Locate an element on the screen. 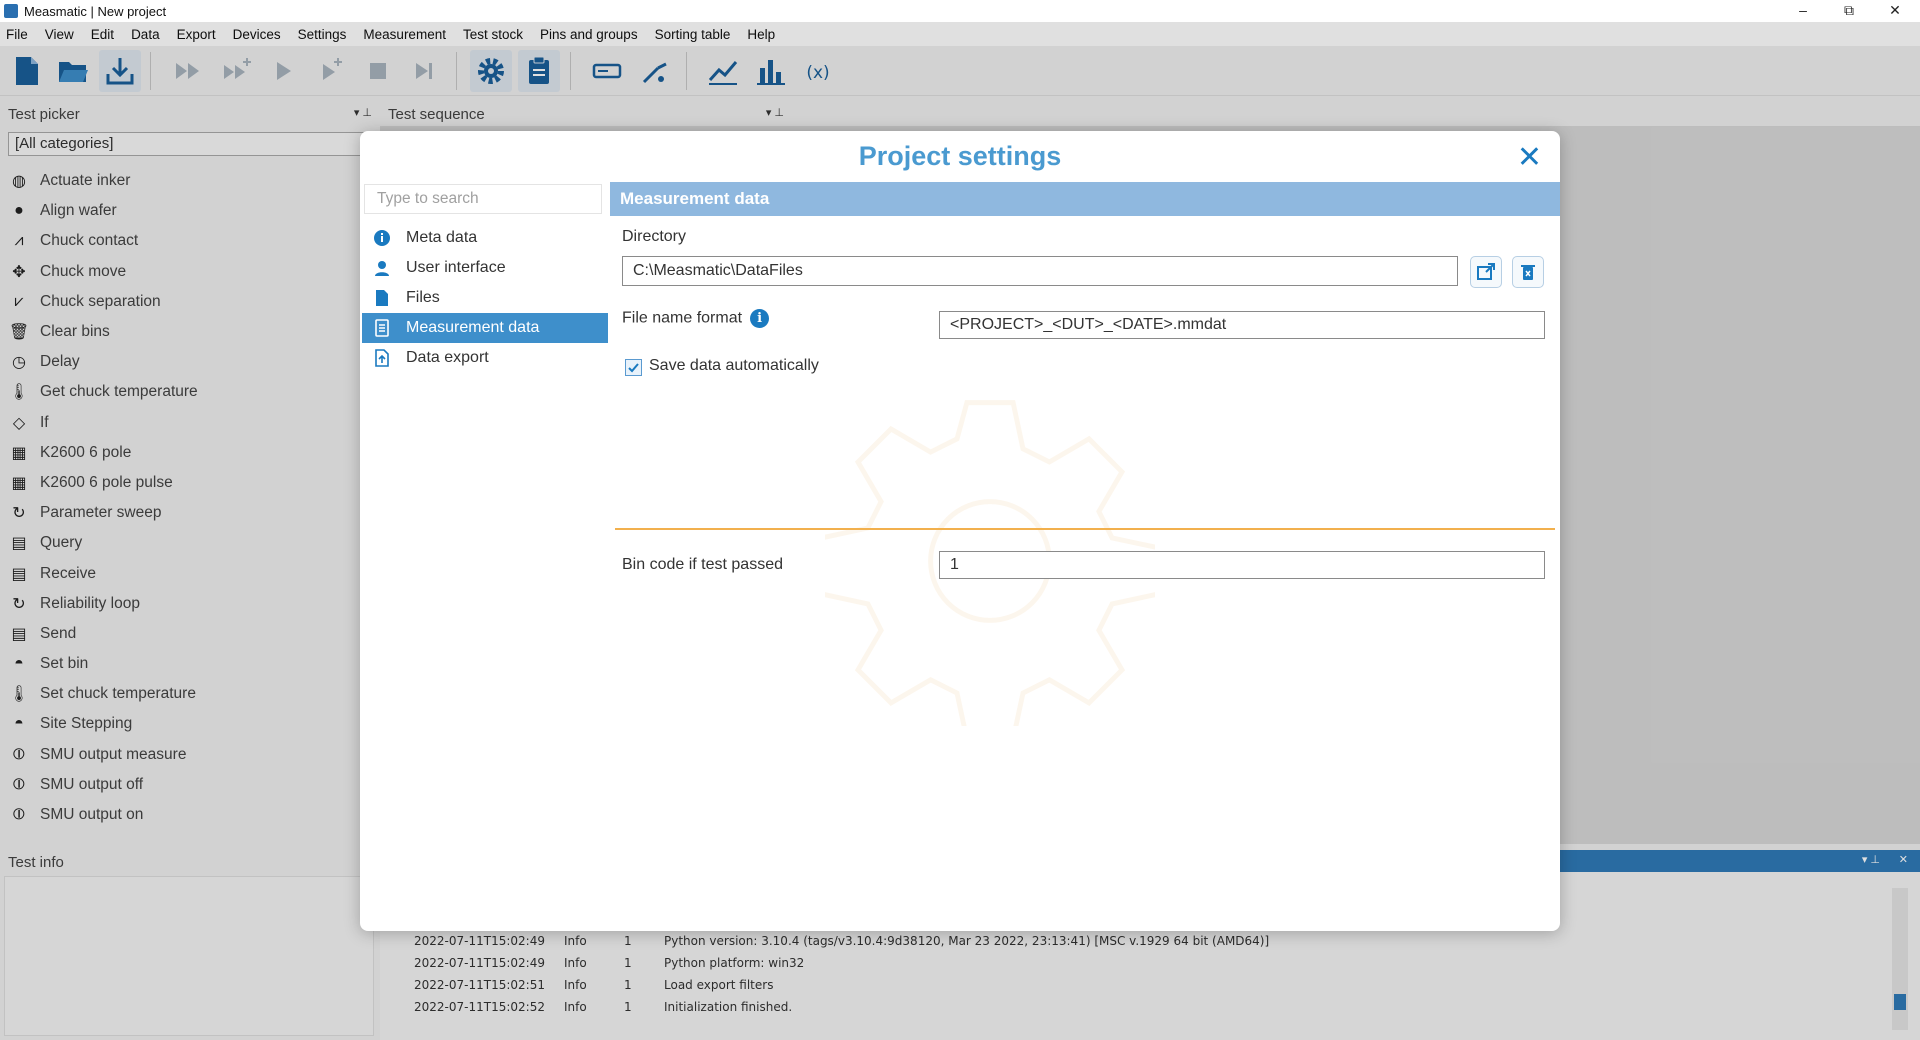  open-external-icon is located at coordinates (1486, 271).